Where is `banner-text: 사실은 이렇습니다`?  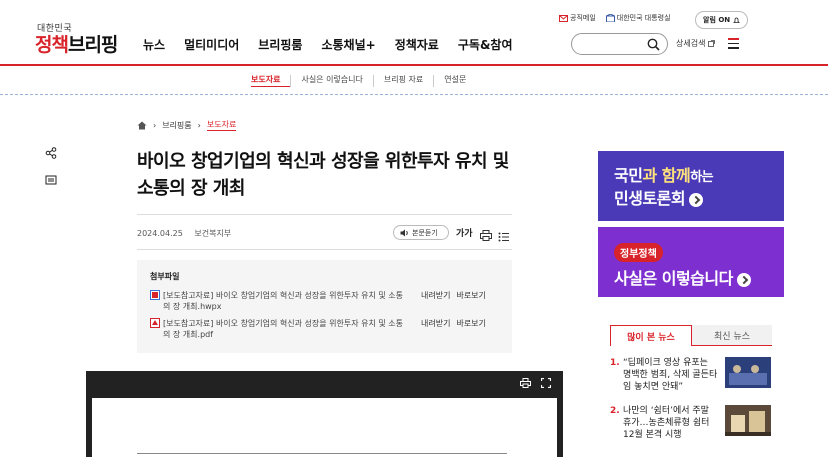
banner-text: 사실은 이렇습니다 is located at coordinates (682, 277).